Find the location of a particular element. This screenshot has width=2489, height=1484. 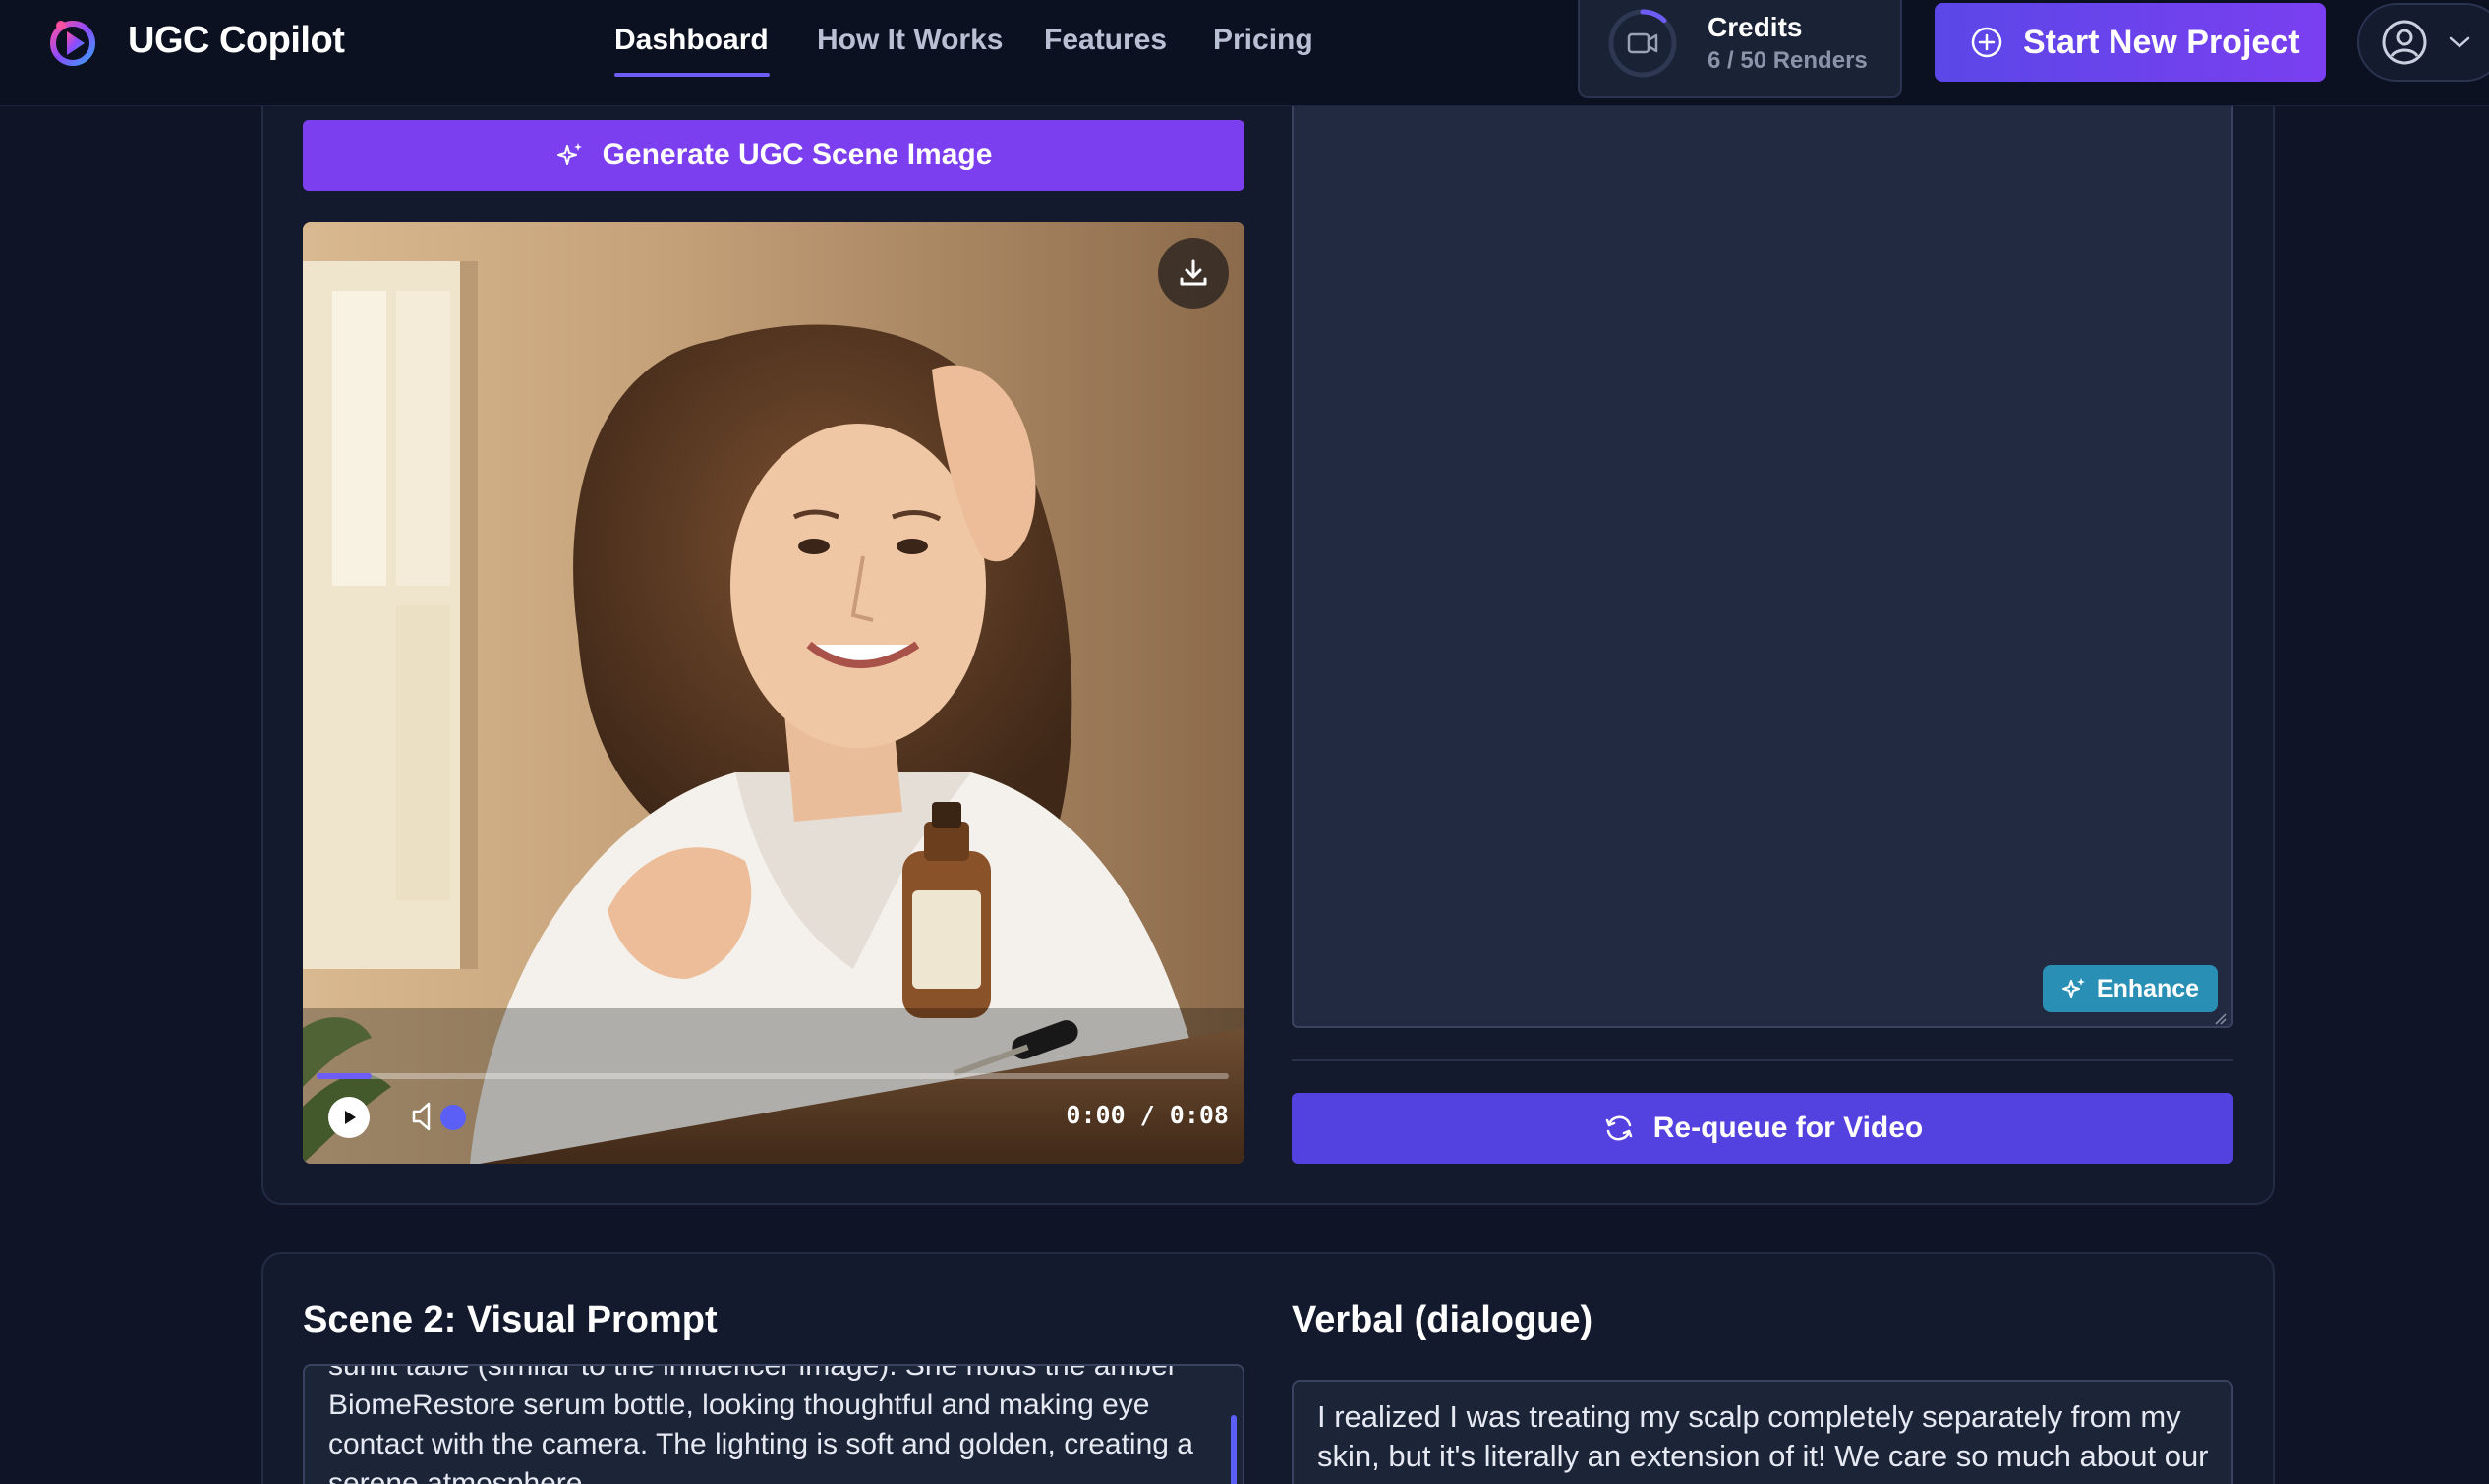

generate-scene-image-button: Generate UGC Scene Image is located at coordinates (773, 155).